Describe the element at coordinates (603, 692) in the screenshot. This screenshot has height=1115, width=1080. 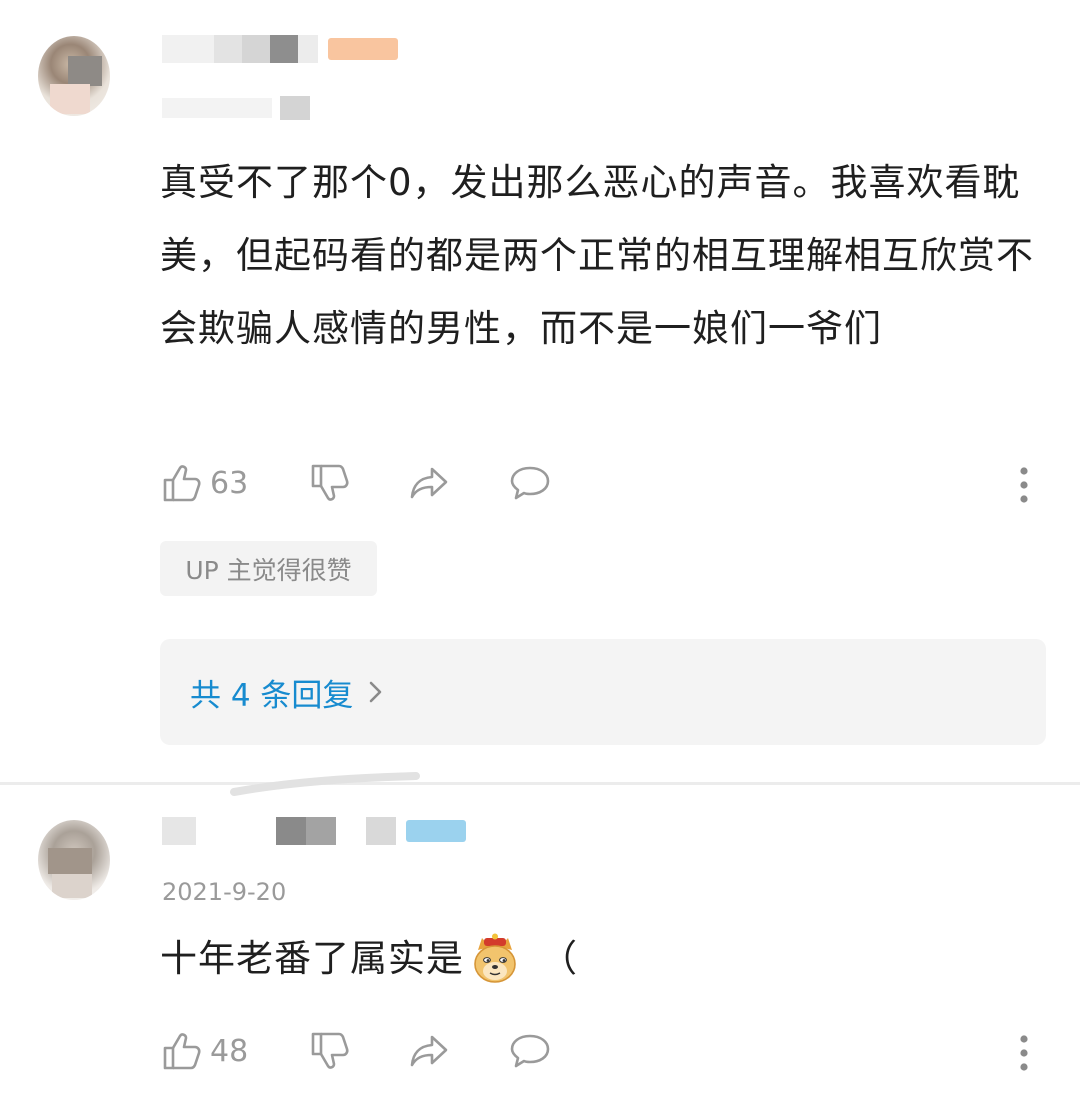
I see `replies-panel: 共 4 条回复` at that location.